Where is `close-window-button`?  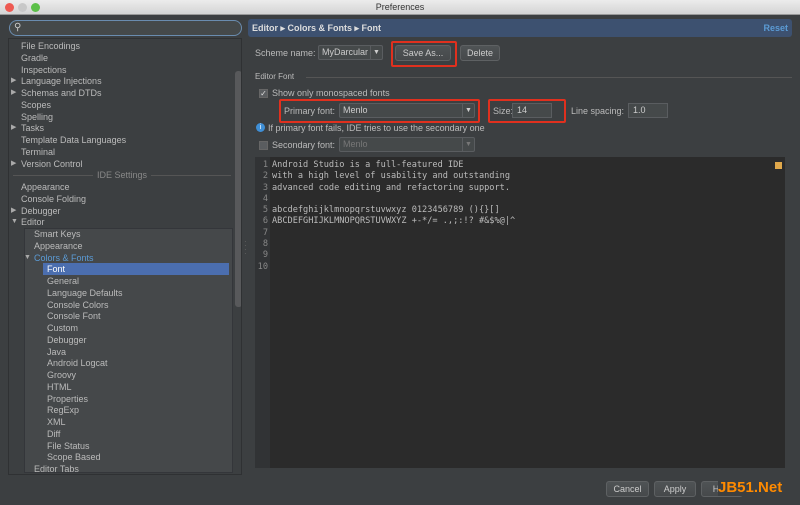
close-window-button is located at coordinates (9, 7).